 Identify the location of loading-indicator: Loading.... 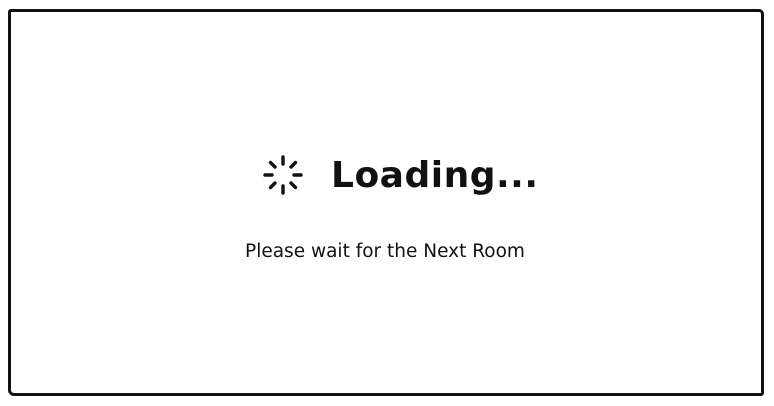
(400, 175).